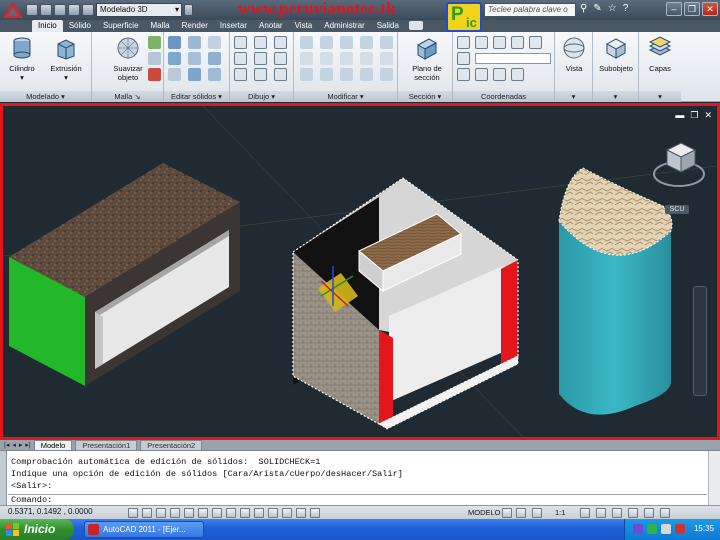  Describe the element at coordinates (463, 58) in the screenshot. I see `ucs-view-icon` at that location.